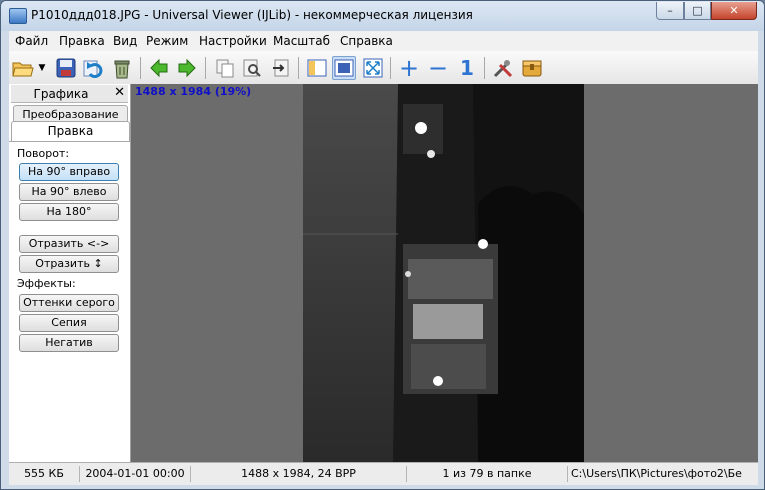  What do you see at coordinates (18, 16) in the screenshot?
I see `app-icon` at bounding box center [18, 16].